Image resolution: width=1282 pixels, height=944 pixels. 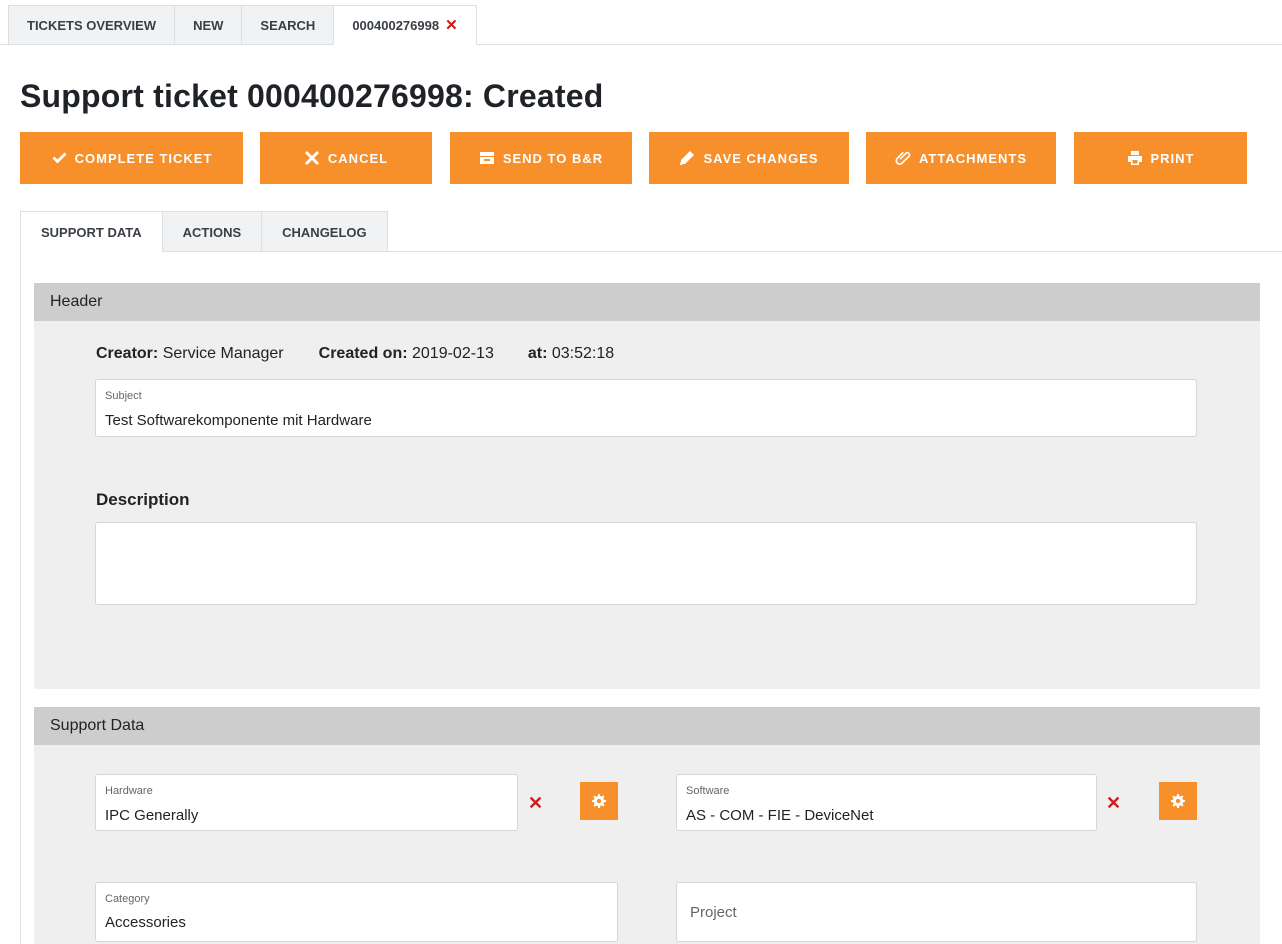 I want to click on printer-icon, so click(x=1134, y=158).